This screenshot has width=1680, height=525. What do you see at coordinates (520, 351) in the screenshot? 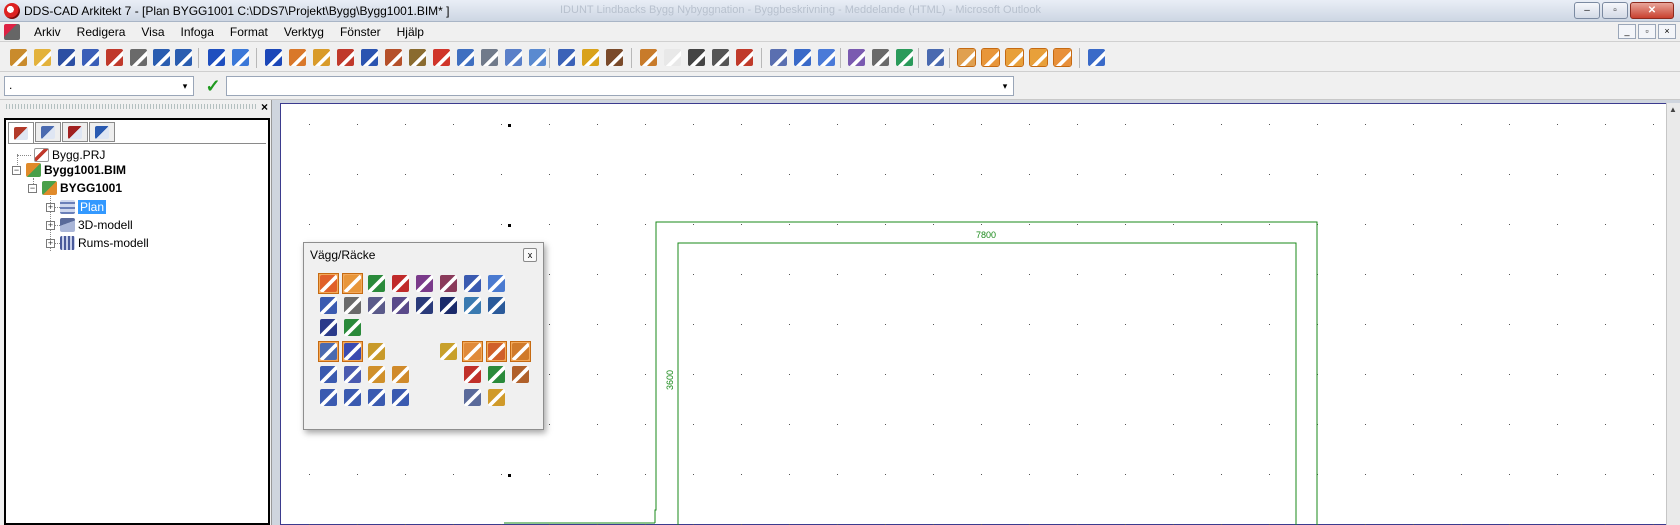
I see `wall-split-button` at bounding box center [520, 351].